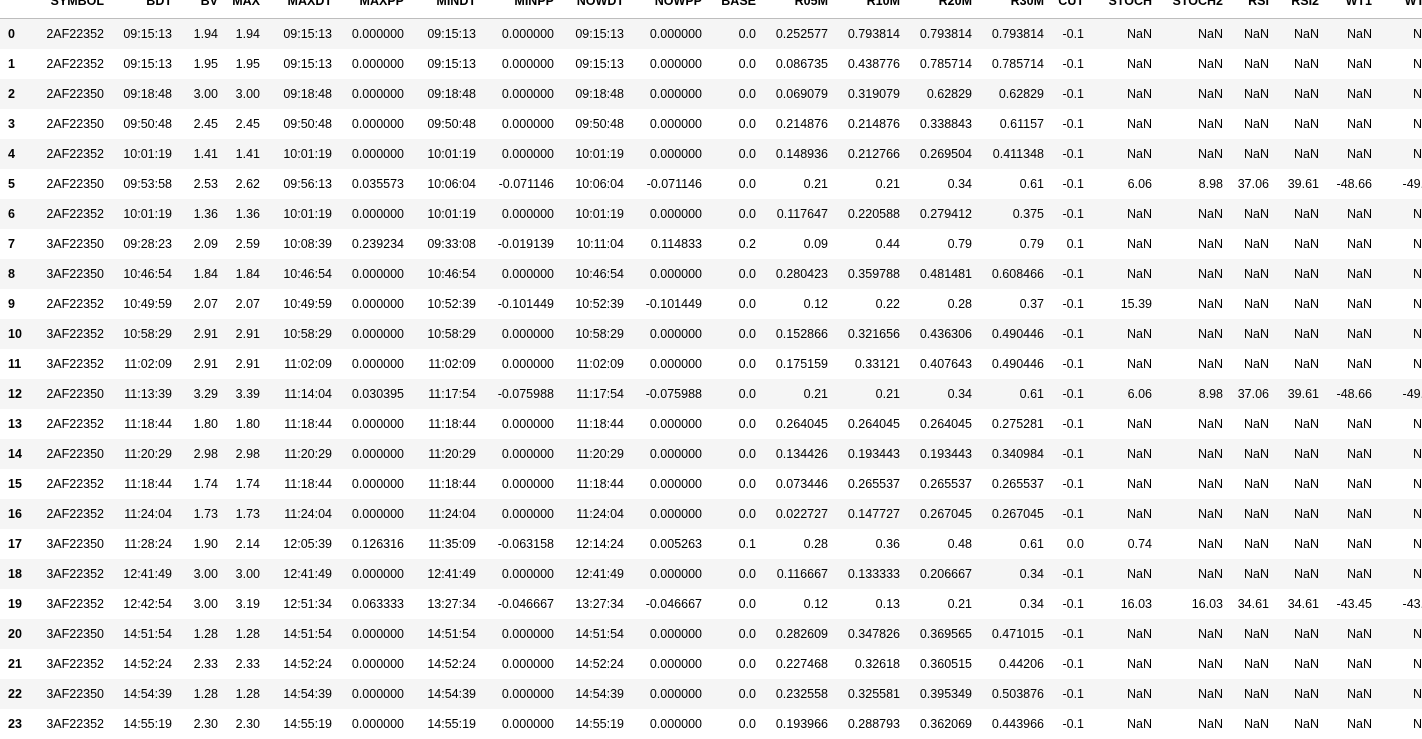 This screenshot has width=1422, height=739. Describe the element at coordinates (444, 244) in the screenshot. I see `cell-mindt: 09:33:08` at that location.